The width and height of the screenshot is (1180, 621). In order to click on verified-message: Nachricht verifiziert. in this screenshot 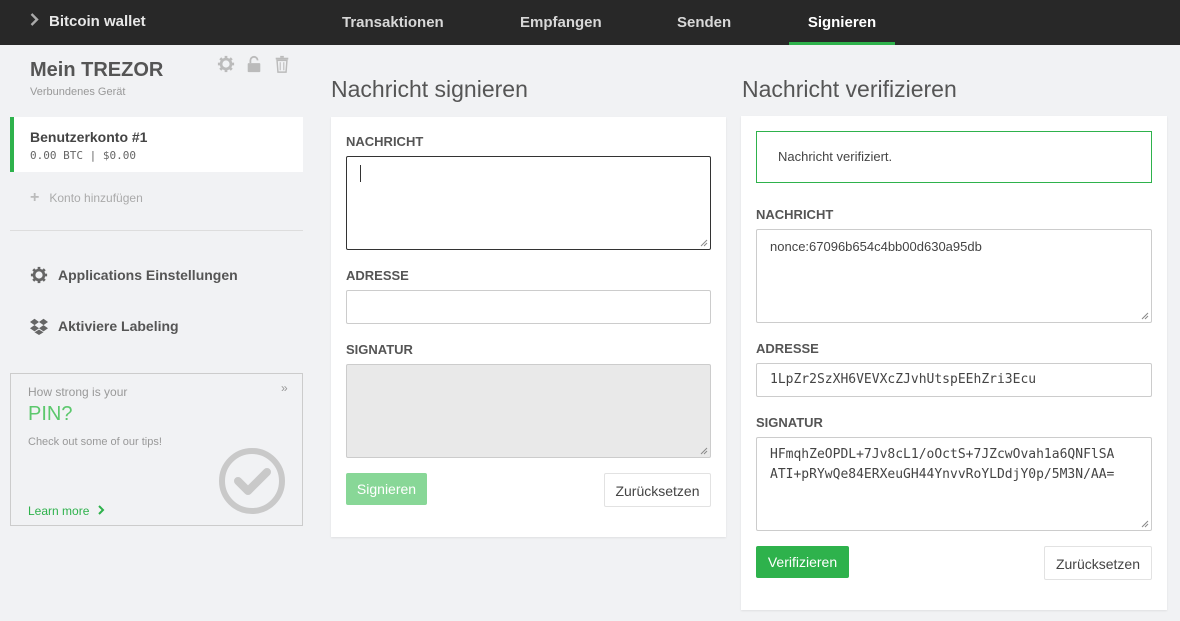, I will do `click(835, 156)`.